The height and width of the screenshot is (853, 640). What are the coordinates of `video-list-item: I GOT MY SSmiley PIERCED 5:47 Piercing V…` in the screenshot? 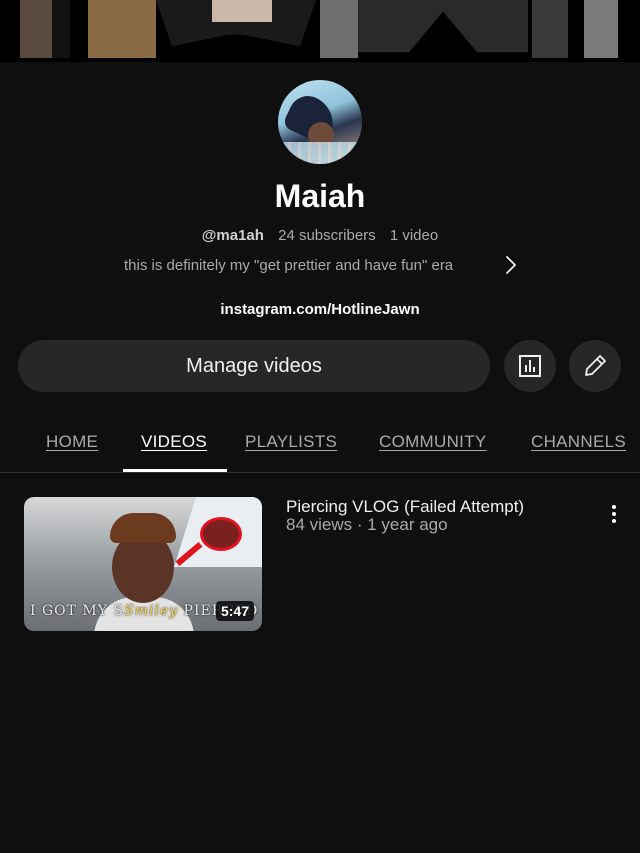 It's located at (324, 564).